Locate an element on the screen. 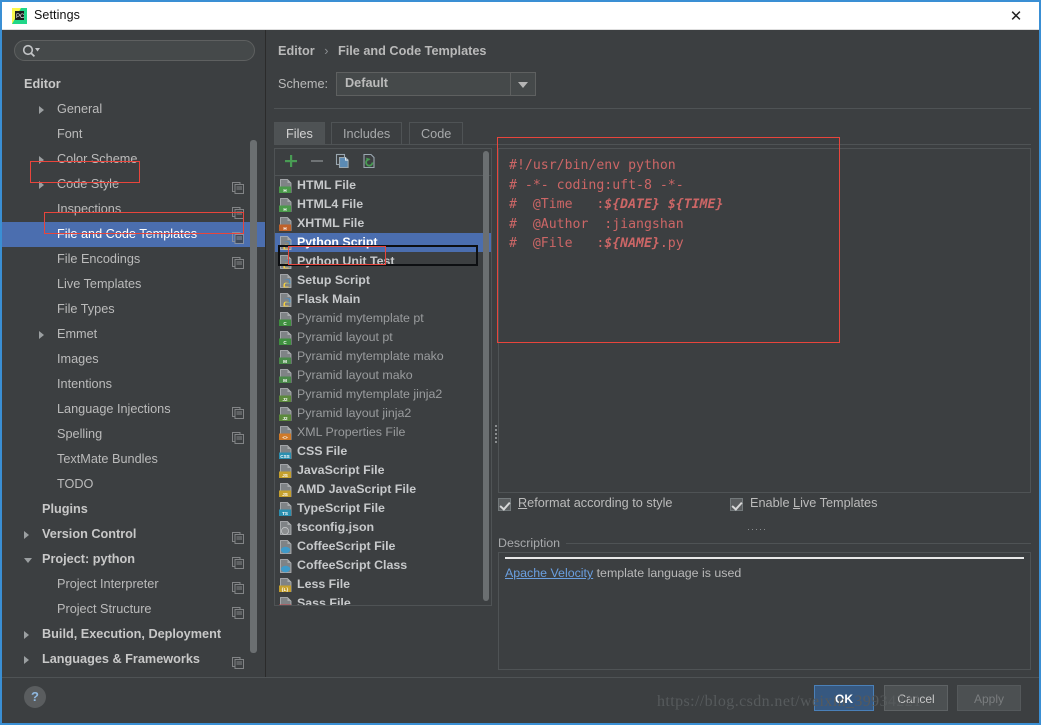 Image resolution: width=1041 pixels, height=725 pixels. sidebar-item-language-injections: Language Injections is located at coordinates (133, 409).